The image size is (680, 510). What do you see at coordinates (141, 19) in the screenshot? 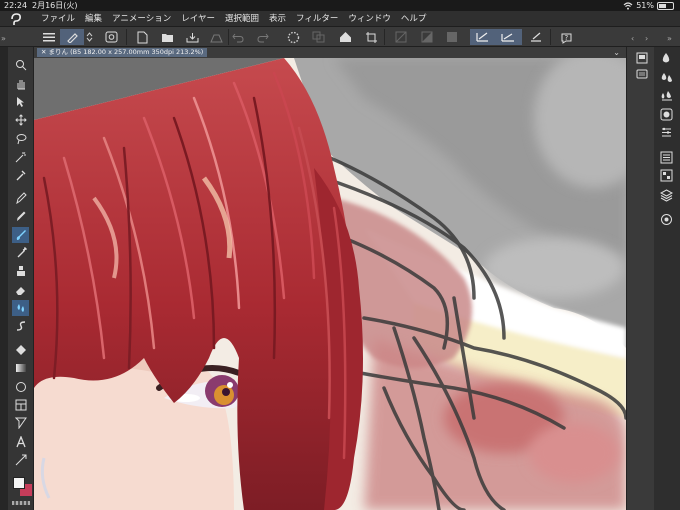
I see `menu-item: アニメーション` at bounding box center [141, 19].